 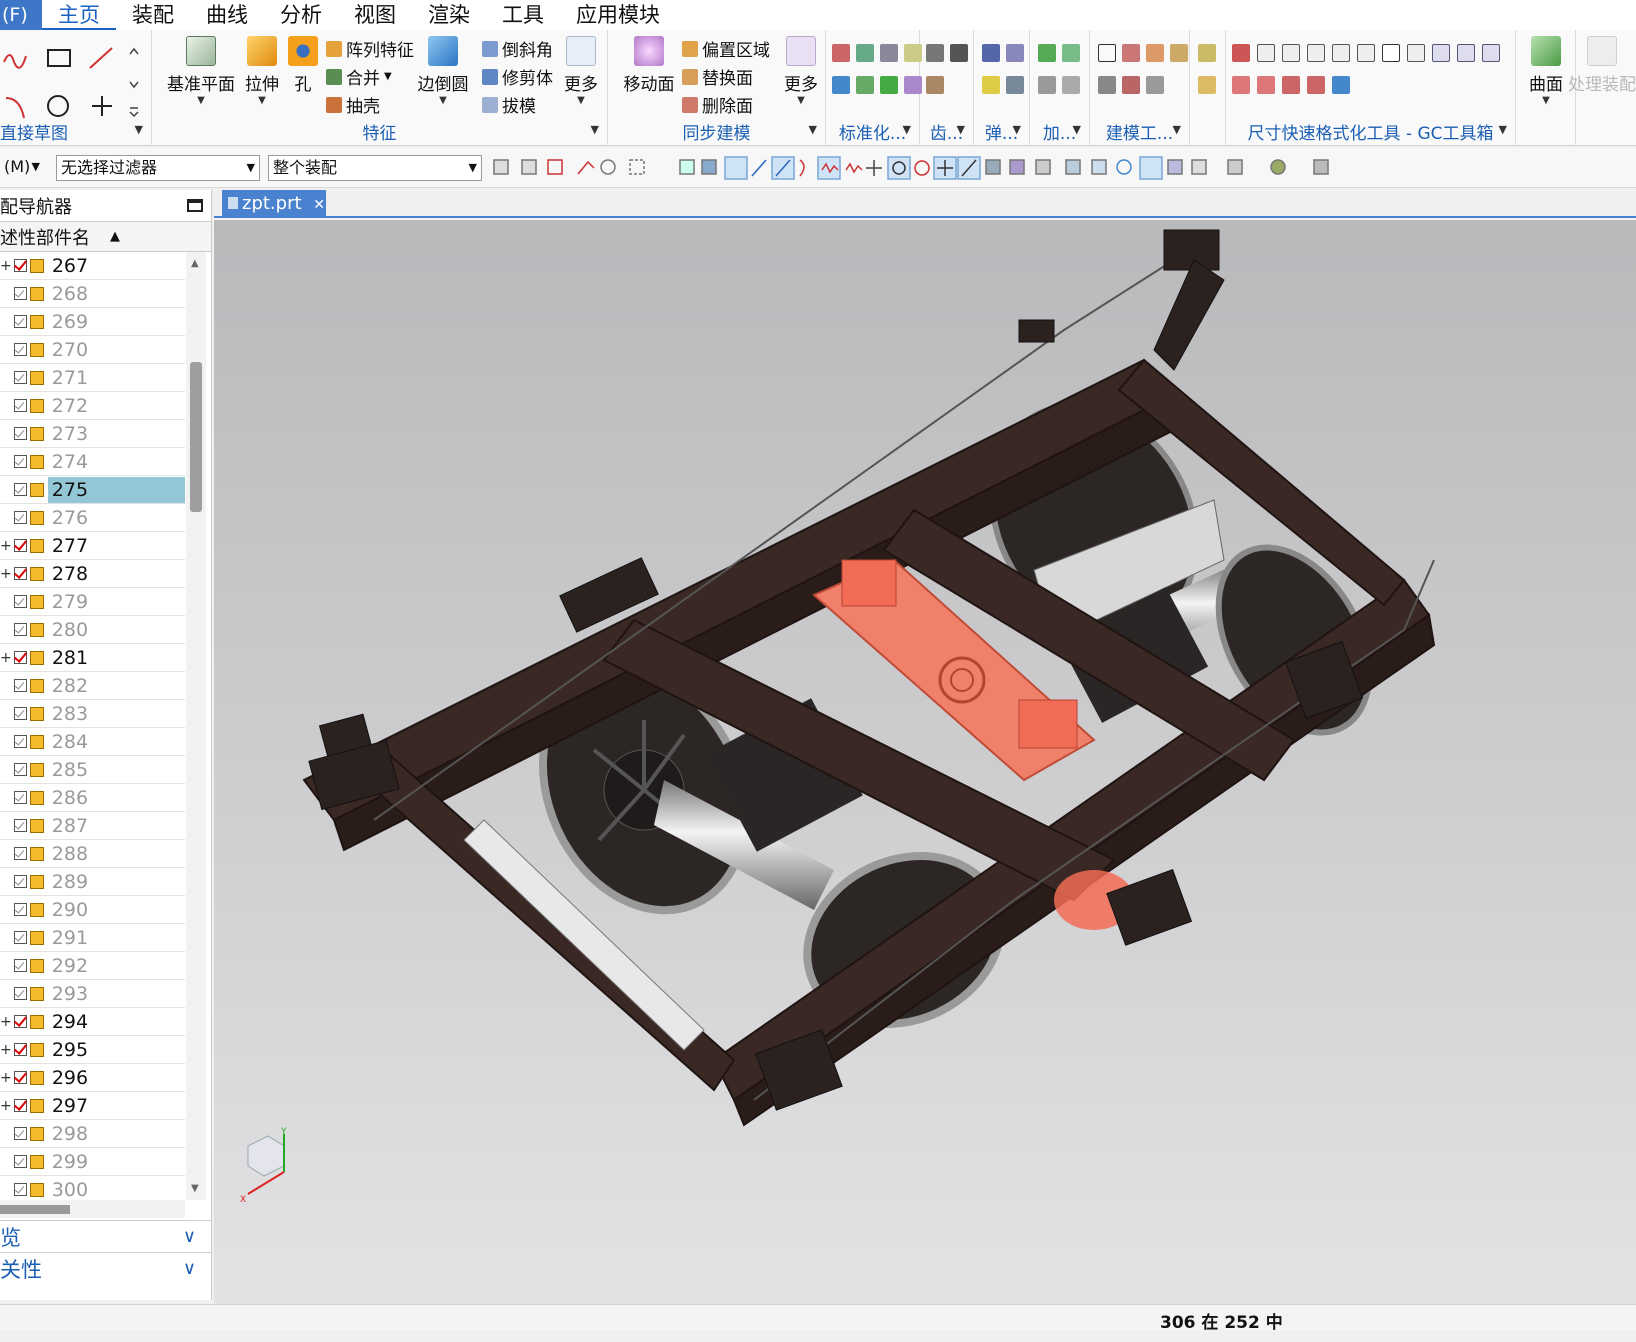 I want to click on tree-row: +267, so click(x=92, y=266).